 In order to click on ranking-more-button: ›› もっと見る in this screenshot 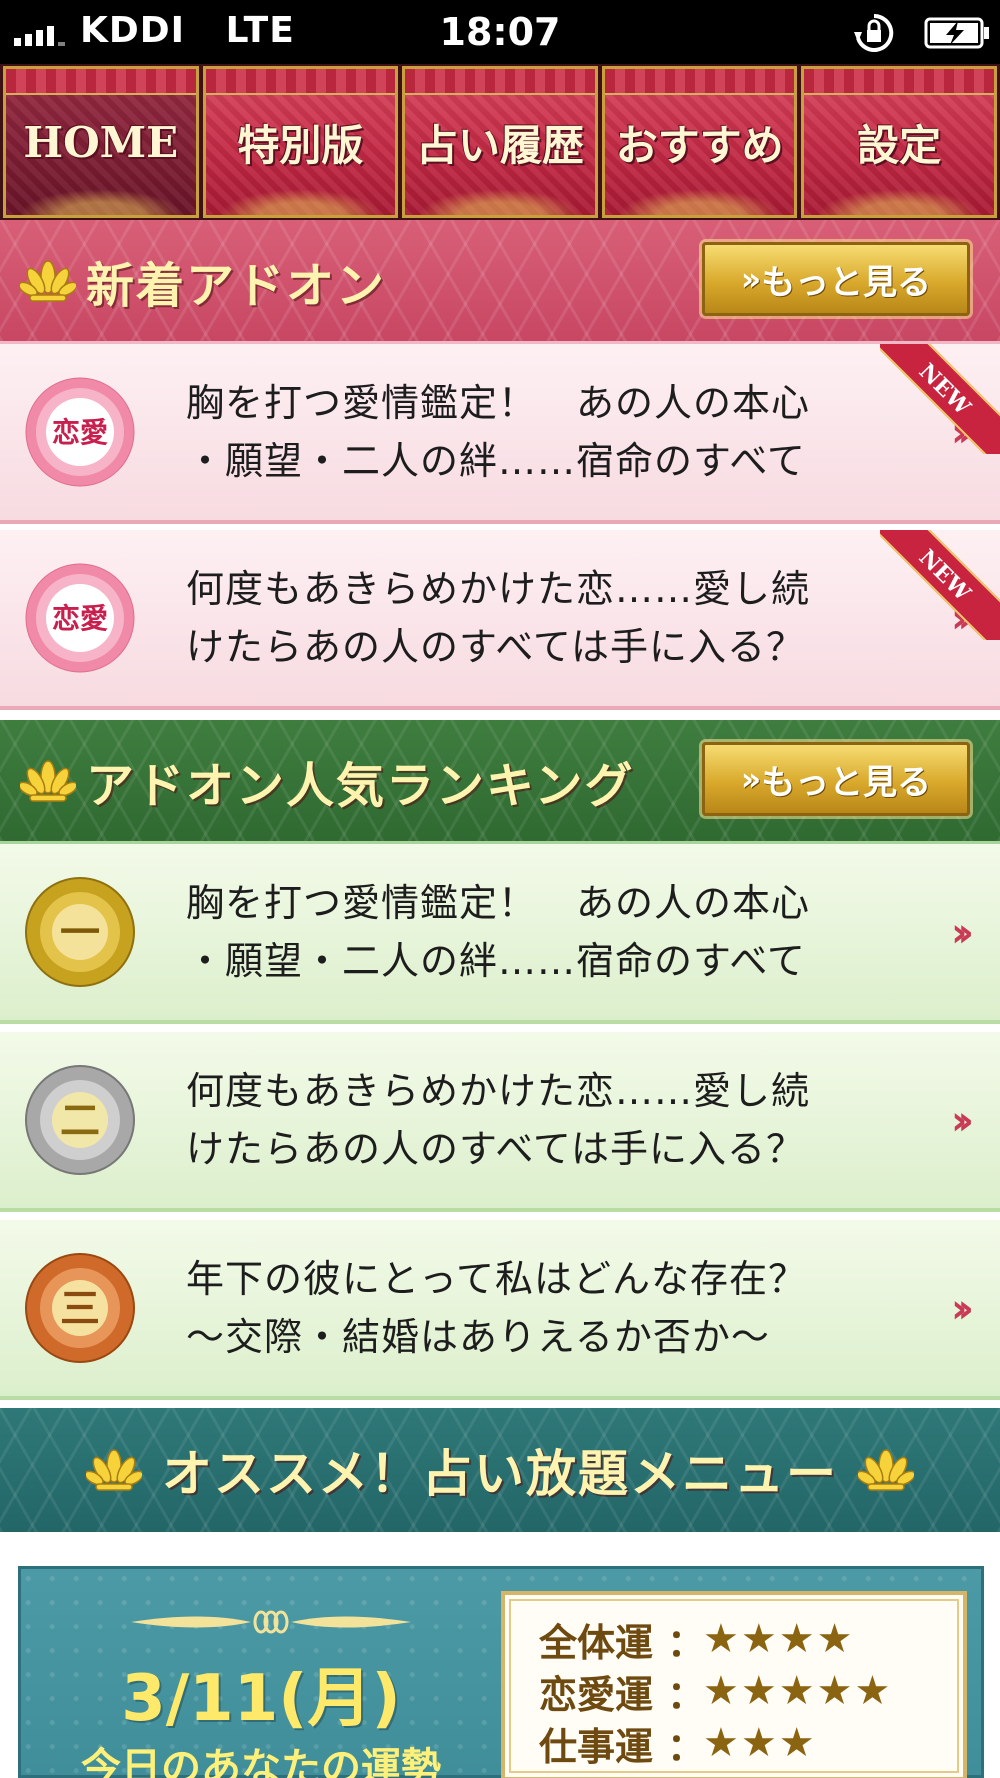, I will do `click(836, 779)`.